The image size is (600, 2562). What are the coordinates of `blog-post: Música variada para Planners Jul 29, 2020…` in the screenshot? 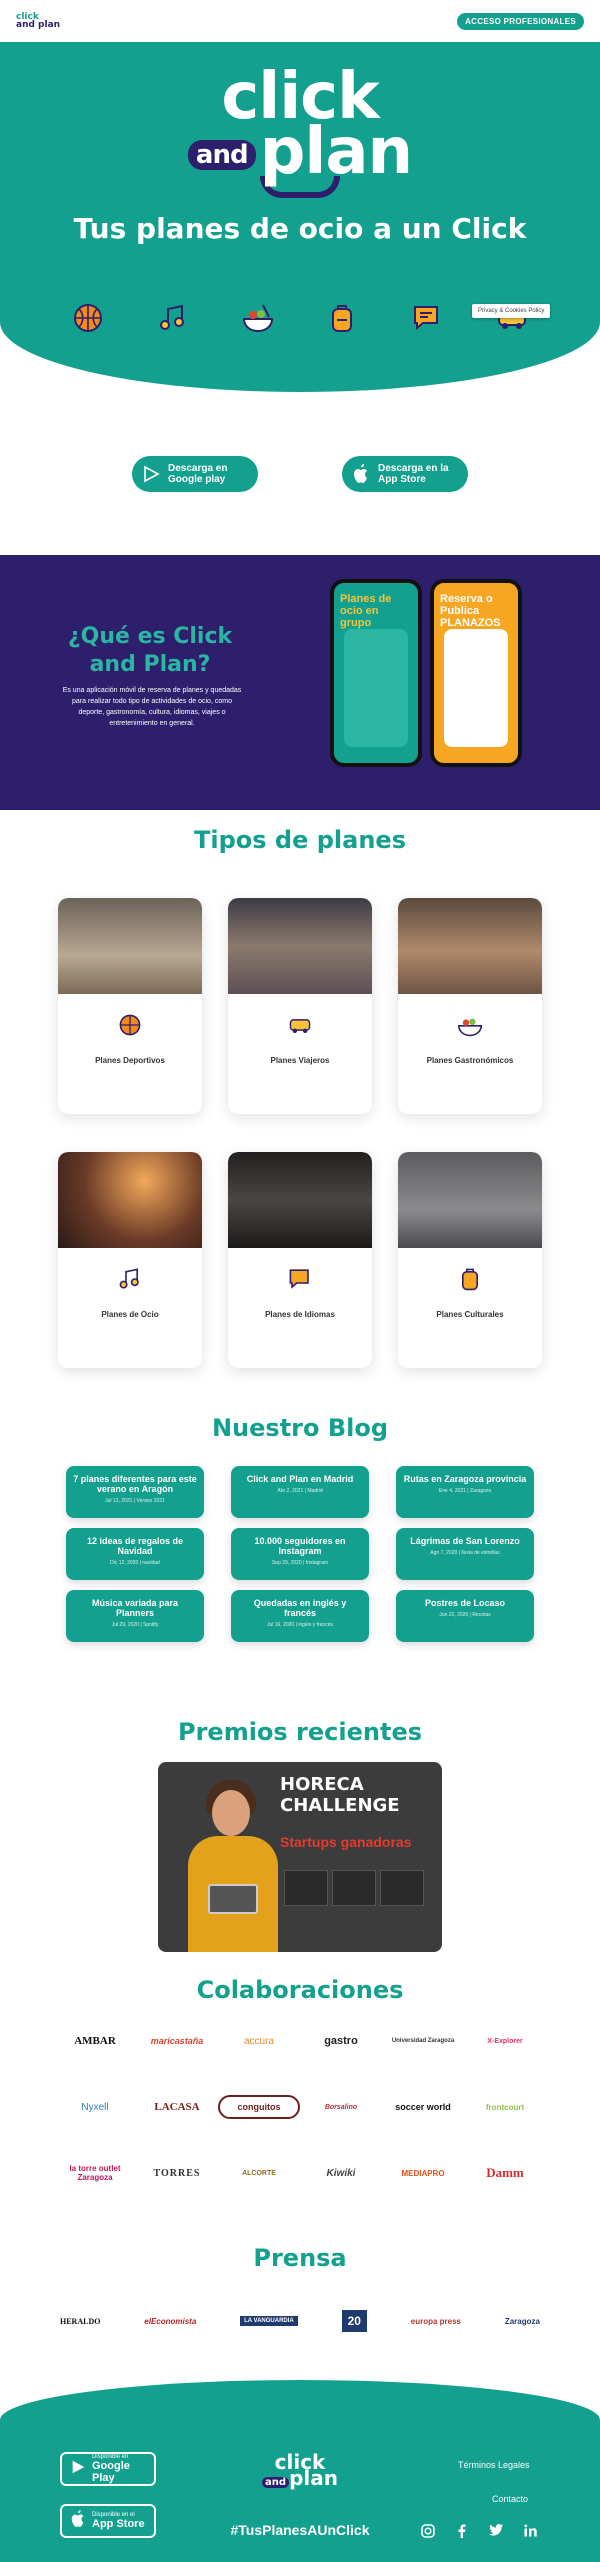 It's located at (135, 1616).